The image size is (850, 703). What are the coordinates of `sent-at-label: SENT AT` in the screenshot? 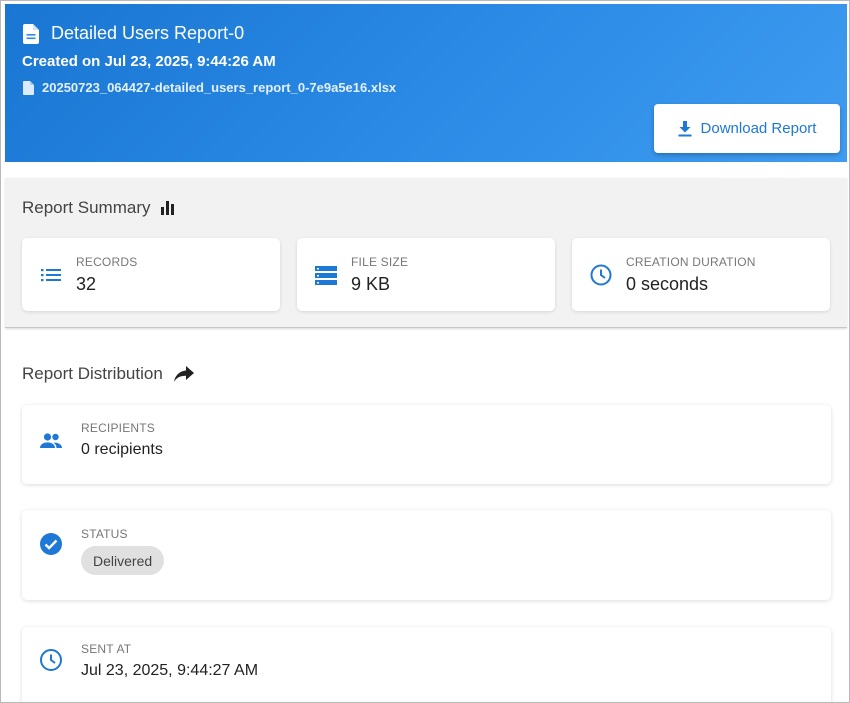 It's located at (106, 649).